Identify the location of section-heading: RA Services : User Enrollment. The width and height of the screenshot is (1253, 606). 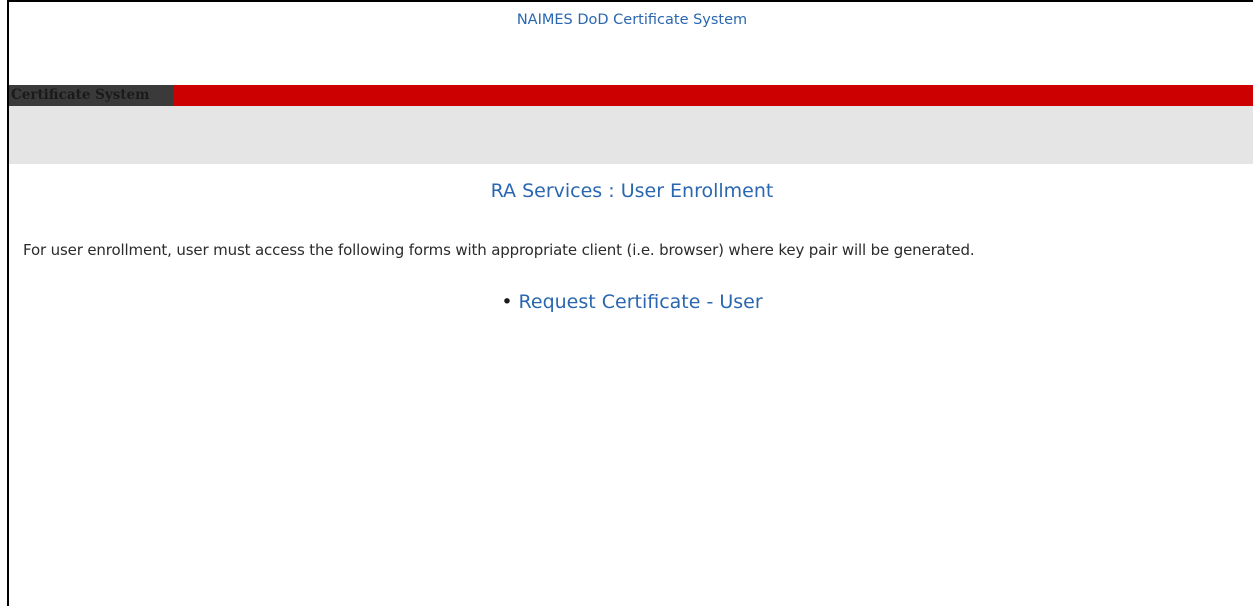
(631, 191).